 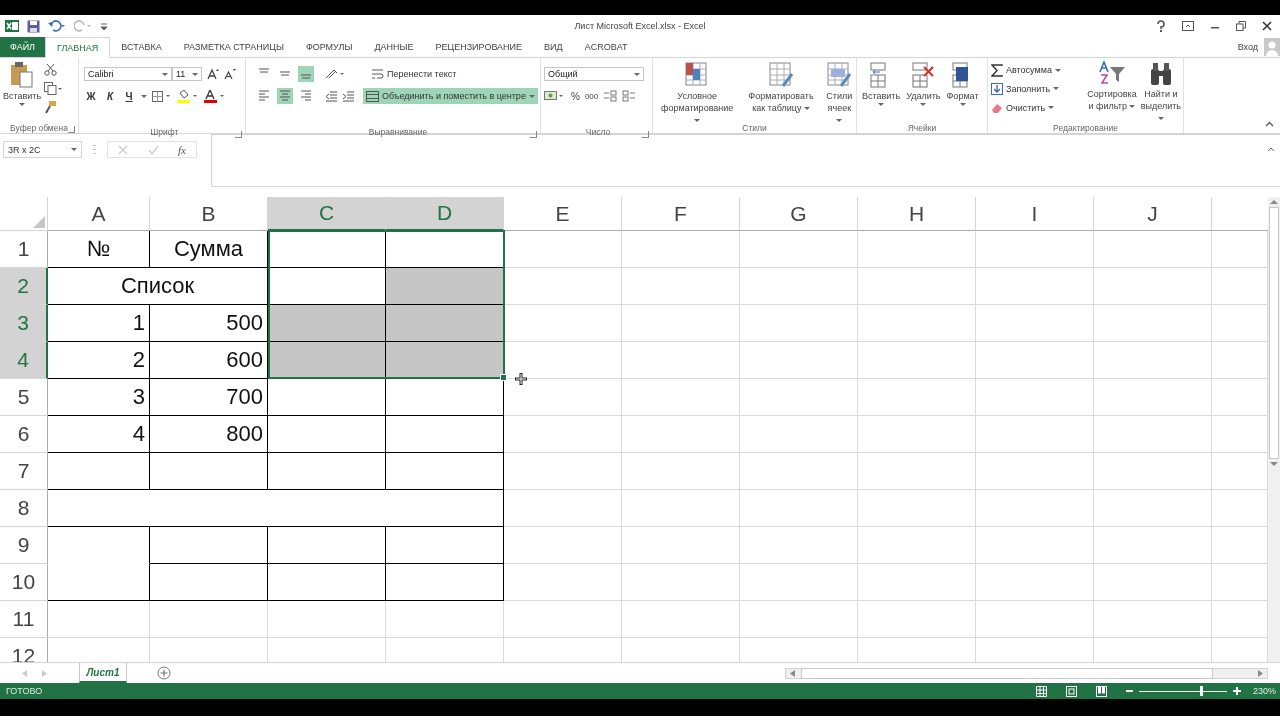 What do you see at coordinates (553, 47) in the screenshot?
I see `ribbon-tab: ВИД` at bounding box center [553, 47].